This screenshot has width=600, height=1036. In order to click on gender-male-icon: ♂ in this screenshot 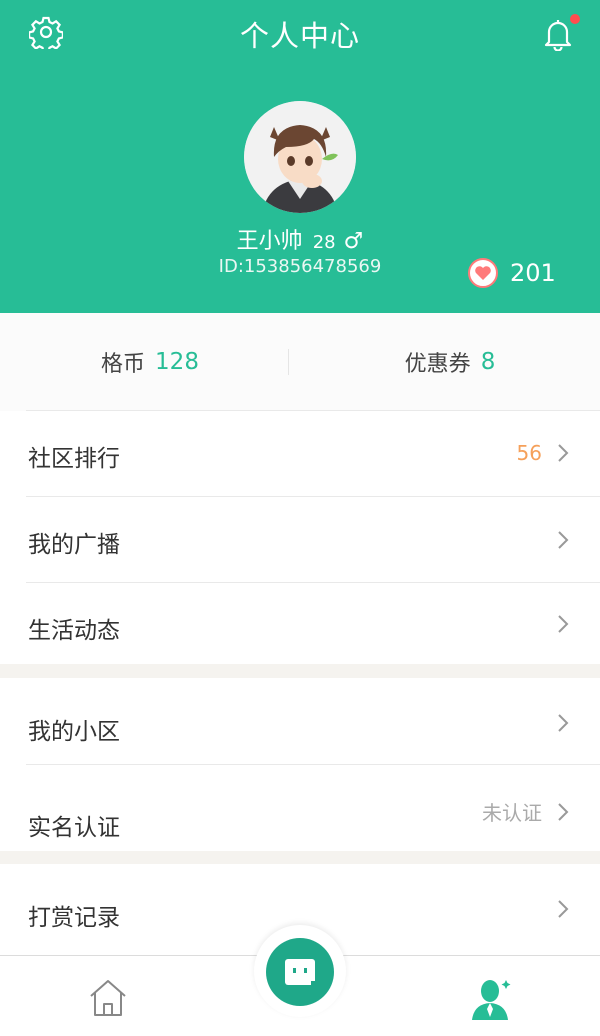, I will do `click(353, 241)`.